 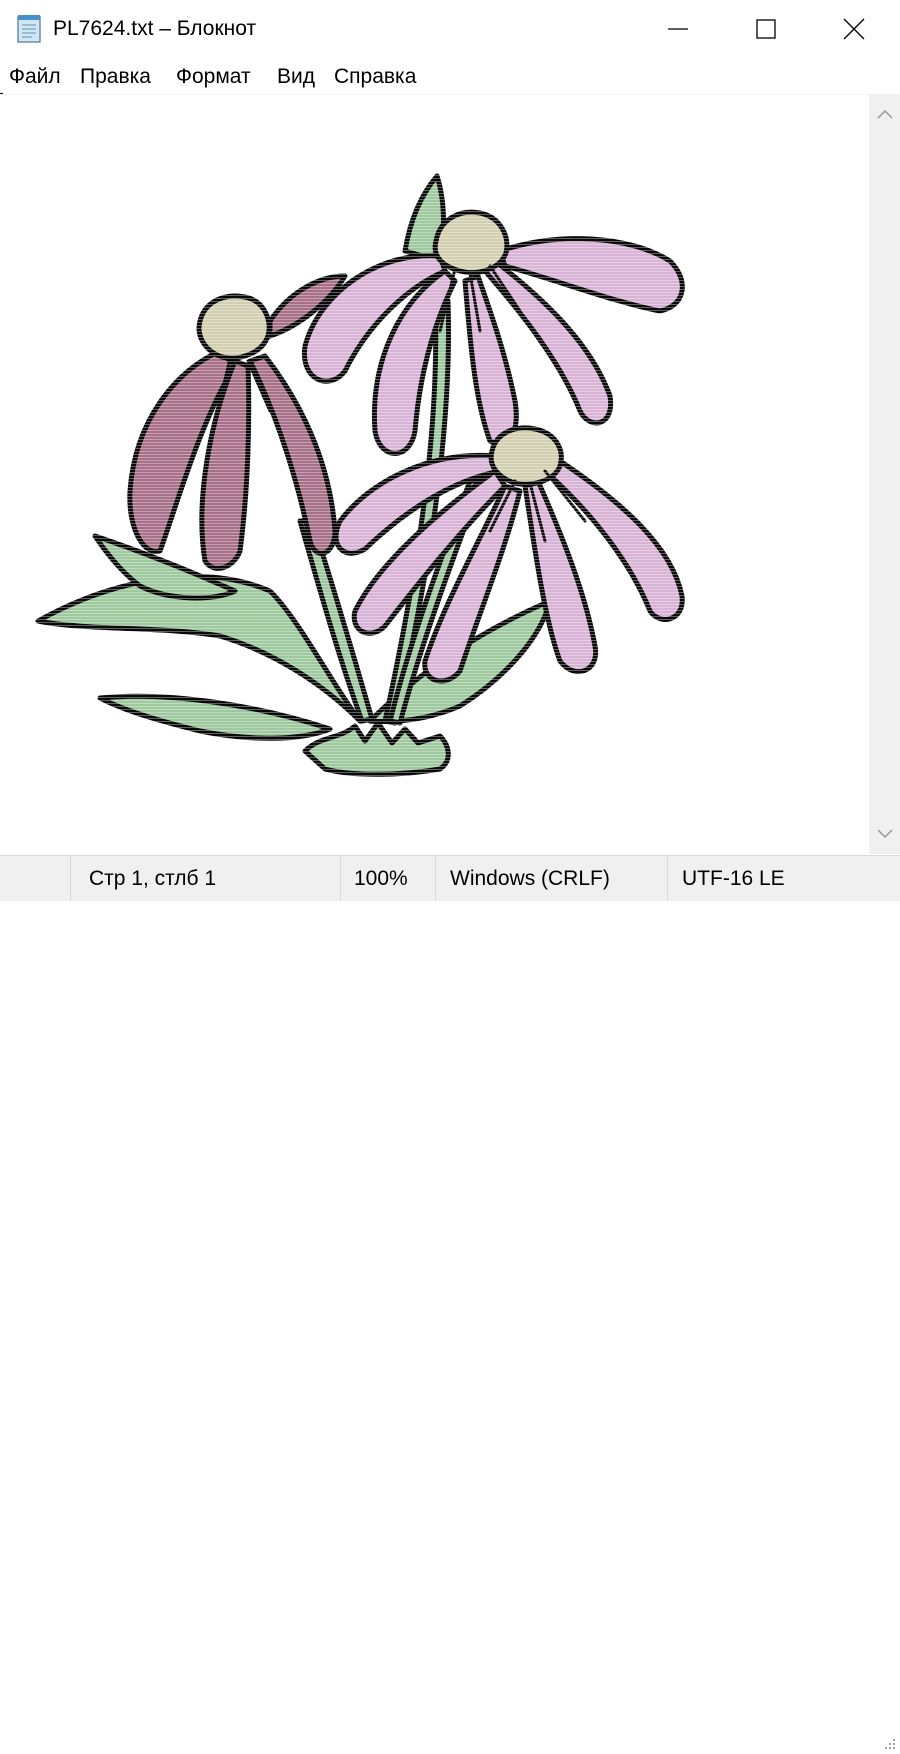 I want to click on status-zoom: 100%, so click(x=381, y=878).